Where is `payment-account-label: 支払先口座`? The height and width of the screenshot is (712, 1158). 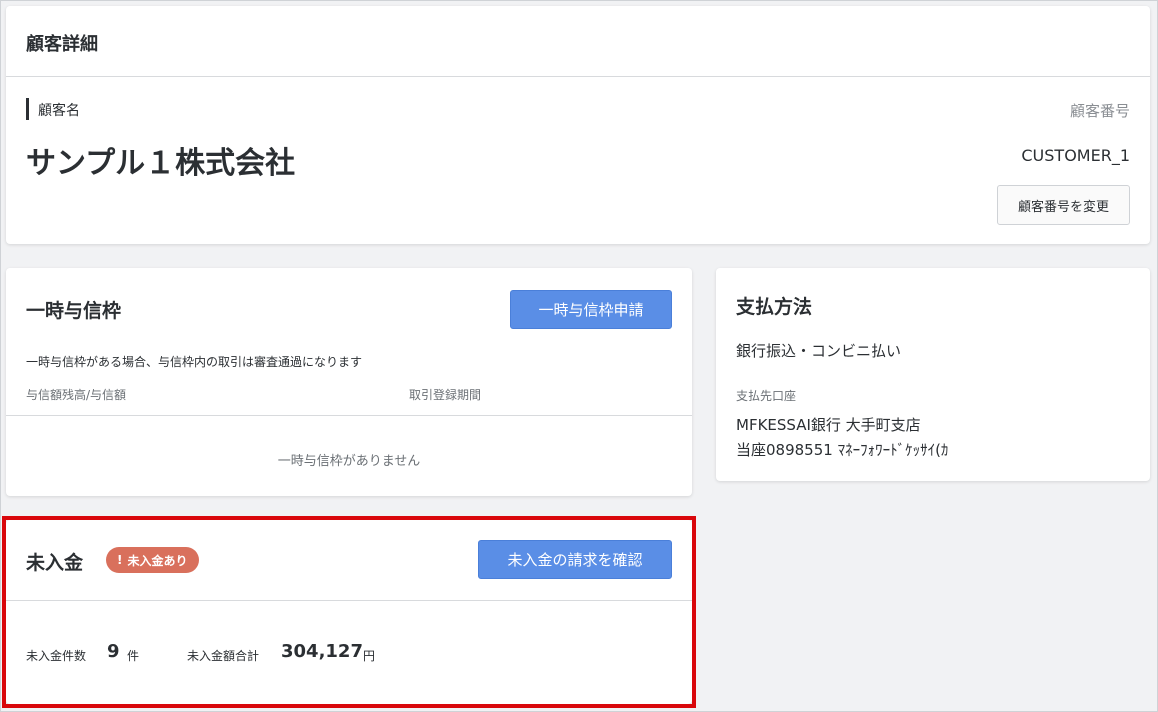 payment-account-label: 支払先口座 is located at coordinates (766, 396).